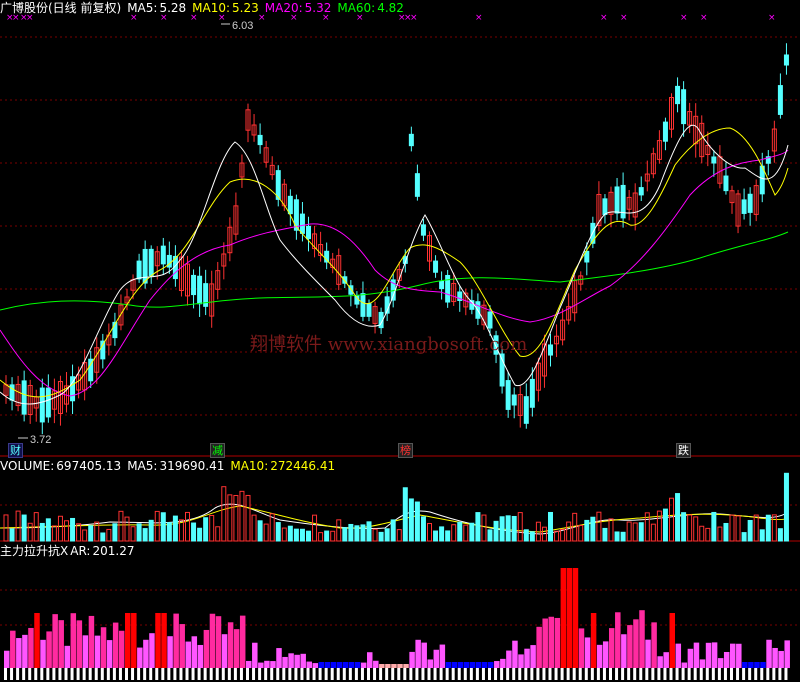 The image size is (800, 682). Describe the element at coordinates (113, 551) in the screenshot. I see `ar-value: 201.27` at that location.